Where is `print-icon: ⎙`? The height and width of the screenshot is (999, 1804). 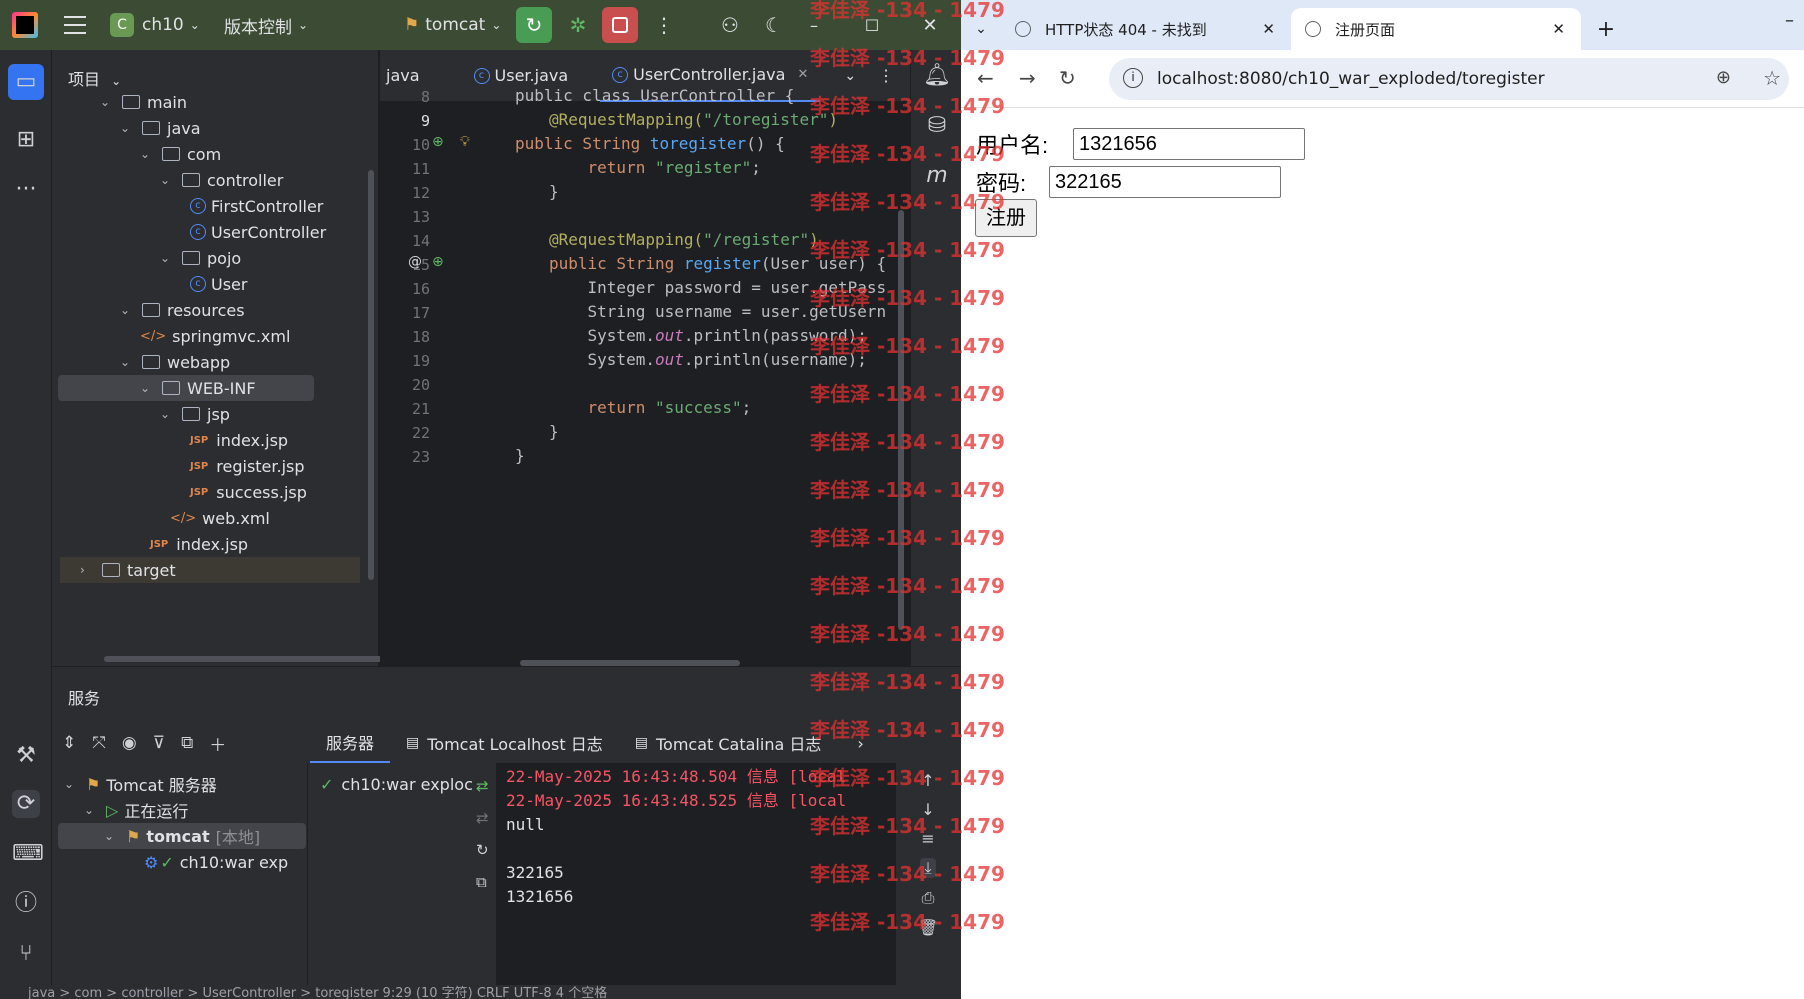 print-icon: ⎙ is located at coordinates (928, 898).